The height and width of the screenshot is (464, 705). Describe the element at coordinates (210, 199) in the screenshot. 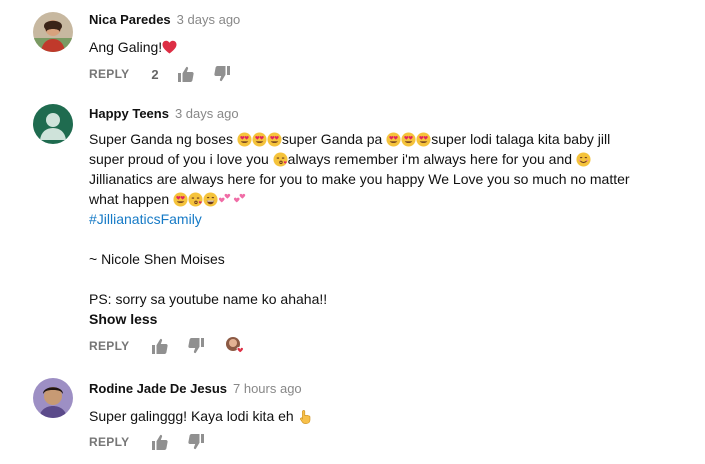

I see `grin-emoji-icon` at that location.